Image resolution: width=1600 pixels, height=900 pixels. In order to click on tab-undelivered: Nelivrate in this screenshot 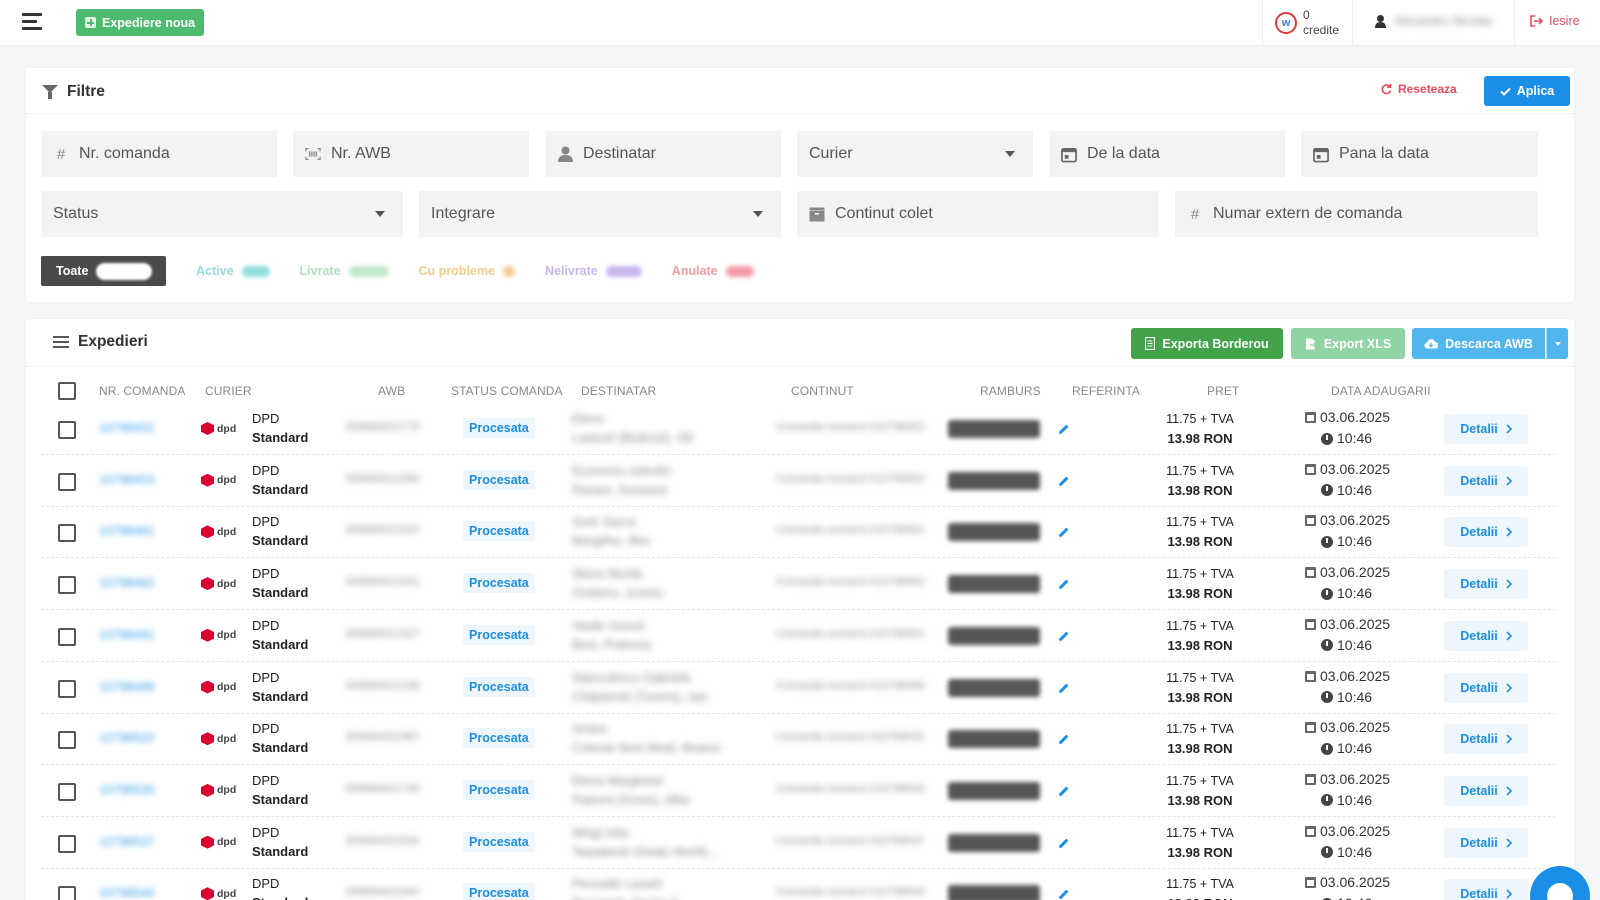, I will do `click(593, 271)`.